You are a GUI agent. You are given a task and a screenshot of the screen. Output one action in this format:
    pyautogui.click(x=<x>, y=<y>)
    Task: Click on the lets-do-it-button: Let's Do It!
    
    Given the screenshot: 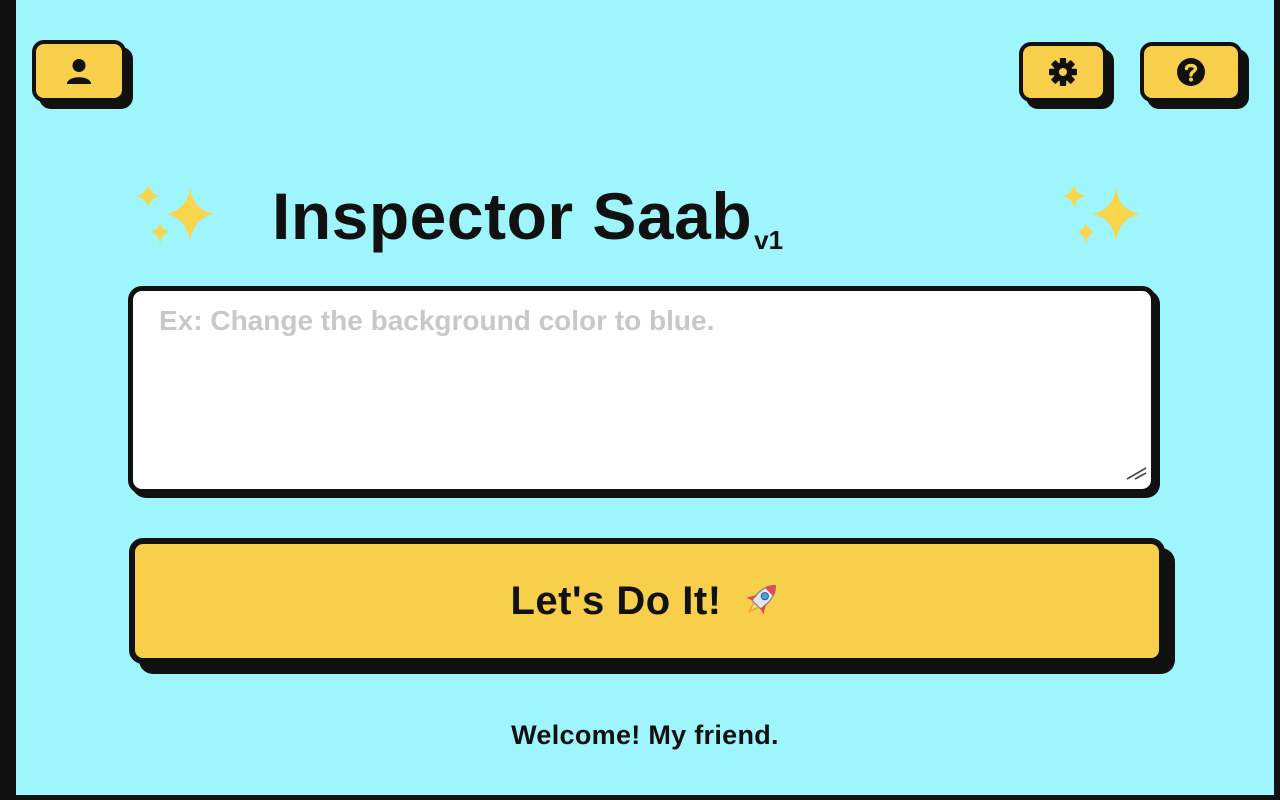 What is the action you would take?
    pyautogui.click(x=647, y=601)
    